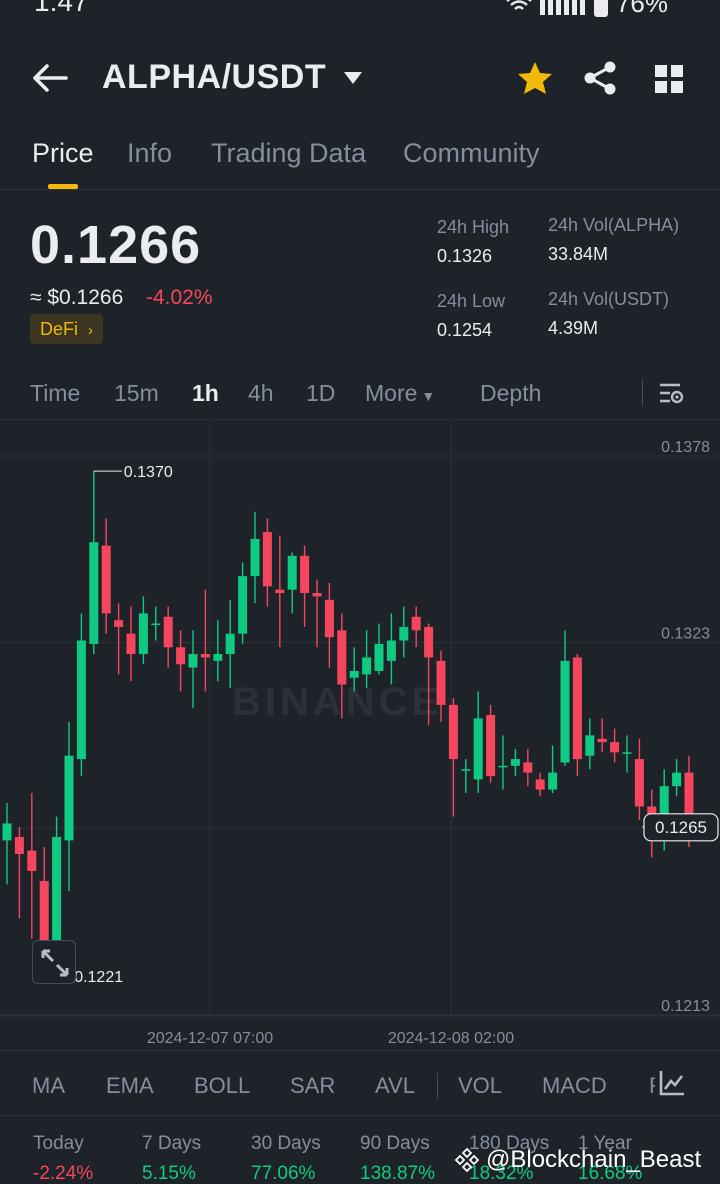 This screenshot has width=720, height=1184. Describe the element at coordinates (149, 153) in the screenshot. I see `tab-info: Info` at that location.